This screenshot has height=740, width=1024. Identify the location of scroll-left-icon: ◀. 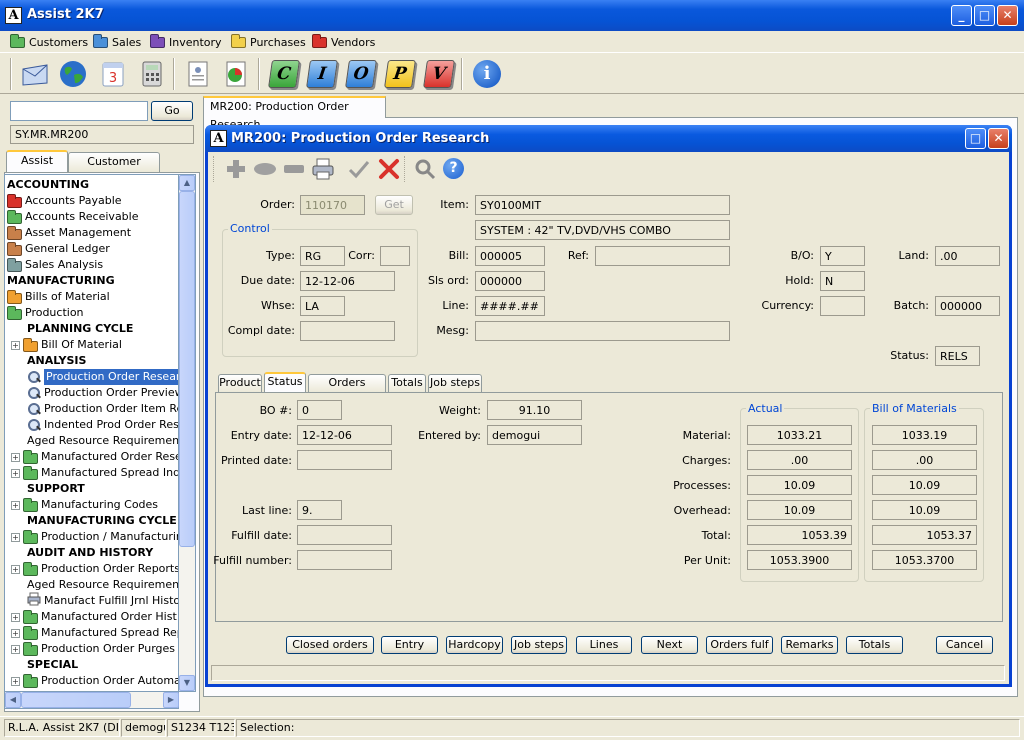
(13, 700).